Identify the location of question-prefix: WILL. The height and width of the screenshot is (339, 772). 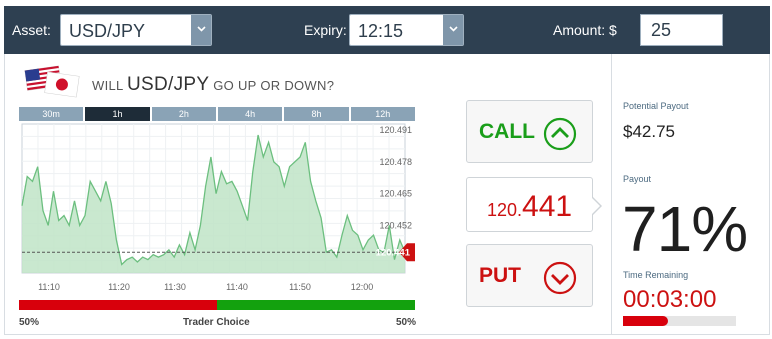
(108, 85).